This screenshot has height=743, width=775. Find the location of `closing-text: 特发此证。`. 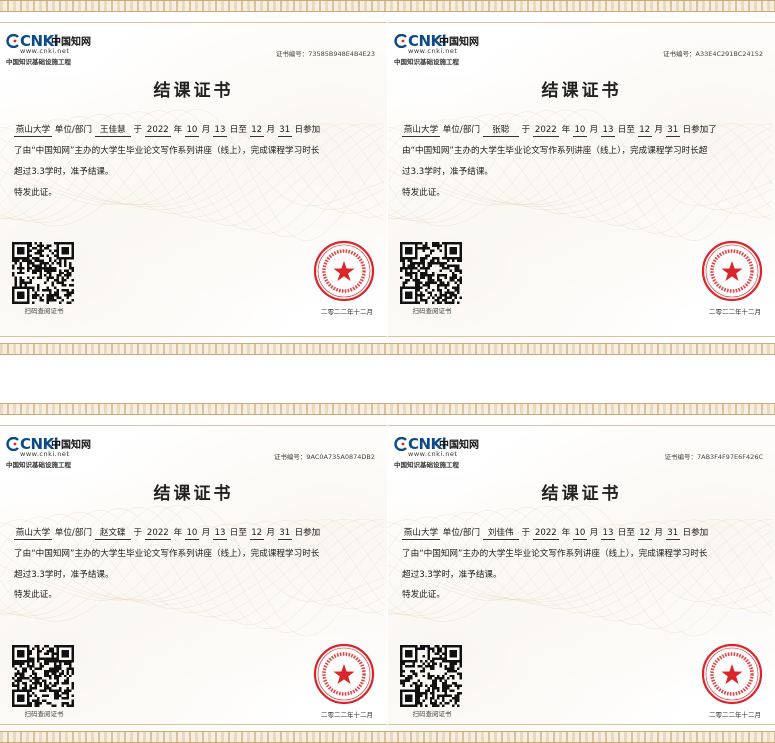

closing-text: 特发此证。 is located at coordinates (35, 595).